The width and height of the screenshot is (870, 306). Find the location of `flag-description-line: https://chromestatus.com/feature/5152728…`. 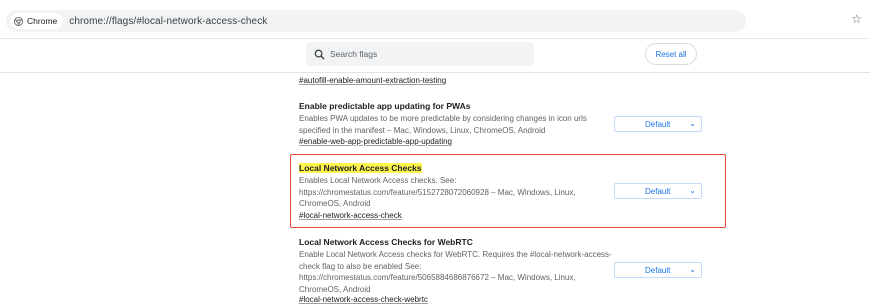

flag-description-line: https://chromestatus.com/feature/5152728… is located at coordinates (437, 192).